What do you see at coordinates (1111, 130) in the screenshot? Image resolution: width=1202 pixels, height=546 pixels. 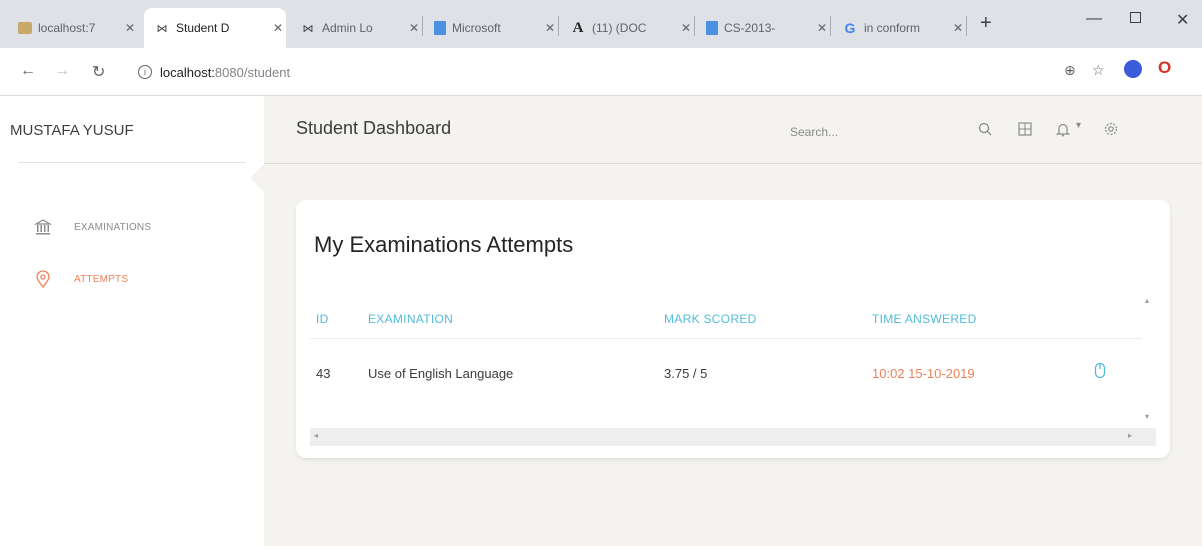 I see `gear-icon` at bounding box center [1111, 130].